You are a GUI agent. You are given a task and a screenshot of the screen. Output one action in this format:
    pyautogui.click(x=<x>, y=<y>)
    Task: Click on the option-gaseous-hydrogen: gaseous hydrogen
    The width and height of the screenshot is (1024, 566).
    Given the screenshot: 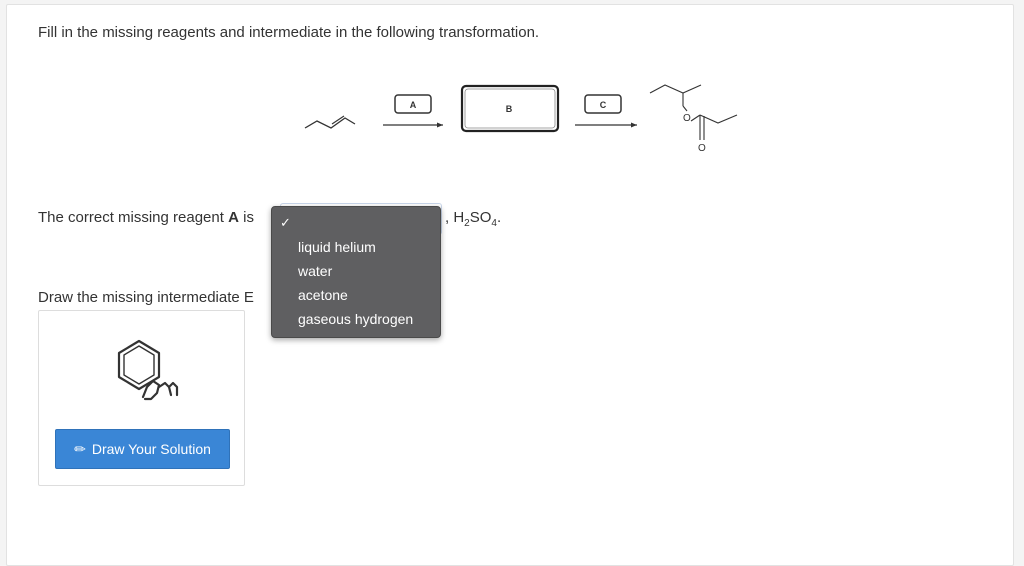 What is the action you would take?
    pyautogui.click(x=355, y=319)
    